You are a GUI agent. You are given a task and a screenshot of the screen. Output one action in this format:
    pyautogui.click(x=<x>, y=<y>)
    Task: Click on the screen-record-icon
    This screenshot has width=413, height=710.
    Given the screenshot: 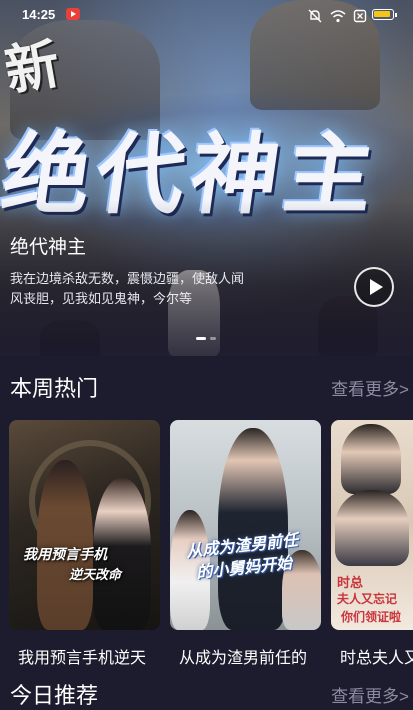 What is the action you would take?
    pyautogui.click(x=73, y=14)
    